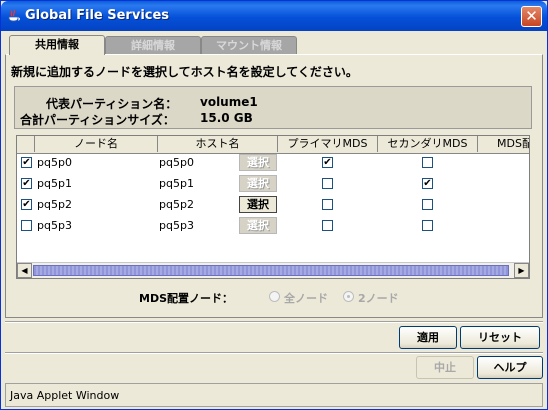 Image resolution: width=548 pixels, height=410 pixels. I want to click on table-row: pq5p3 pq5p3 選択, so click(273, 226).